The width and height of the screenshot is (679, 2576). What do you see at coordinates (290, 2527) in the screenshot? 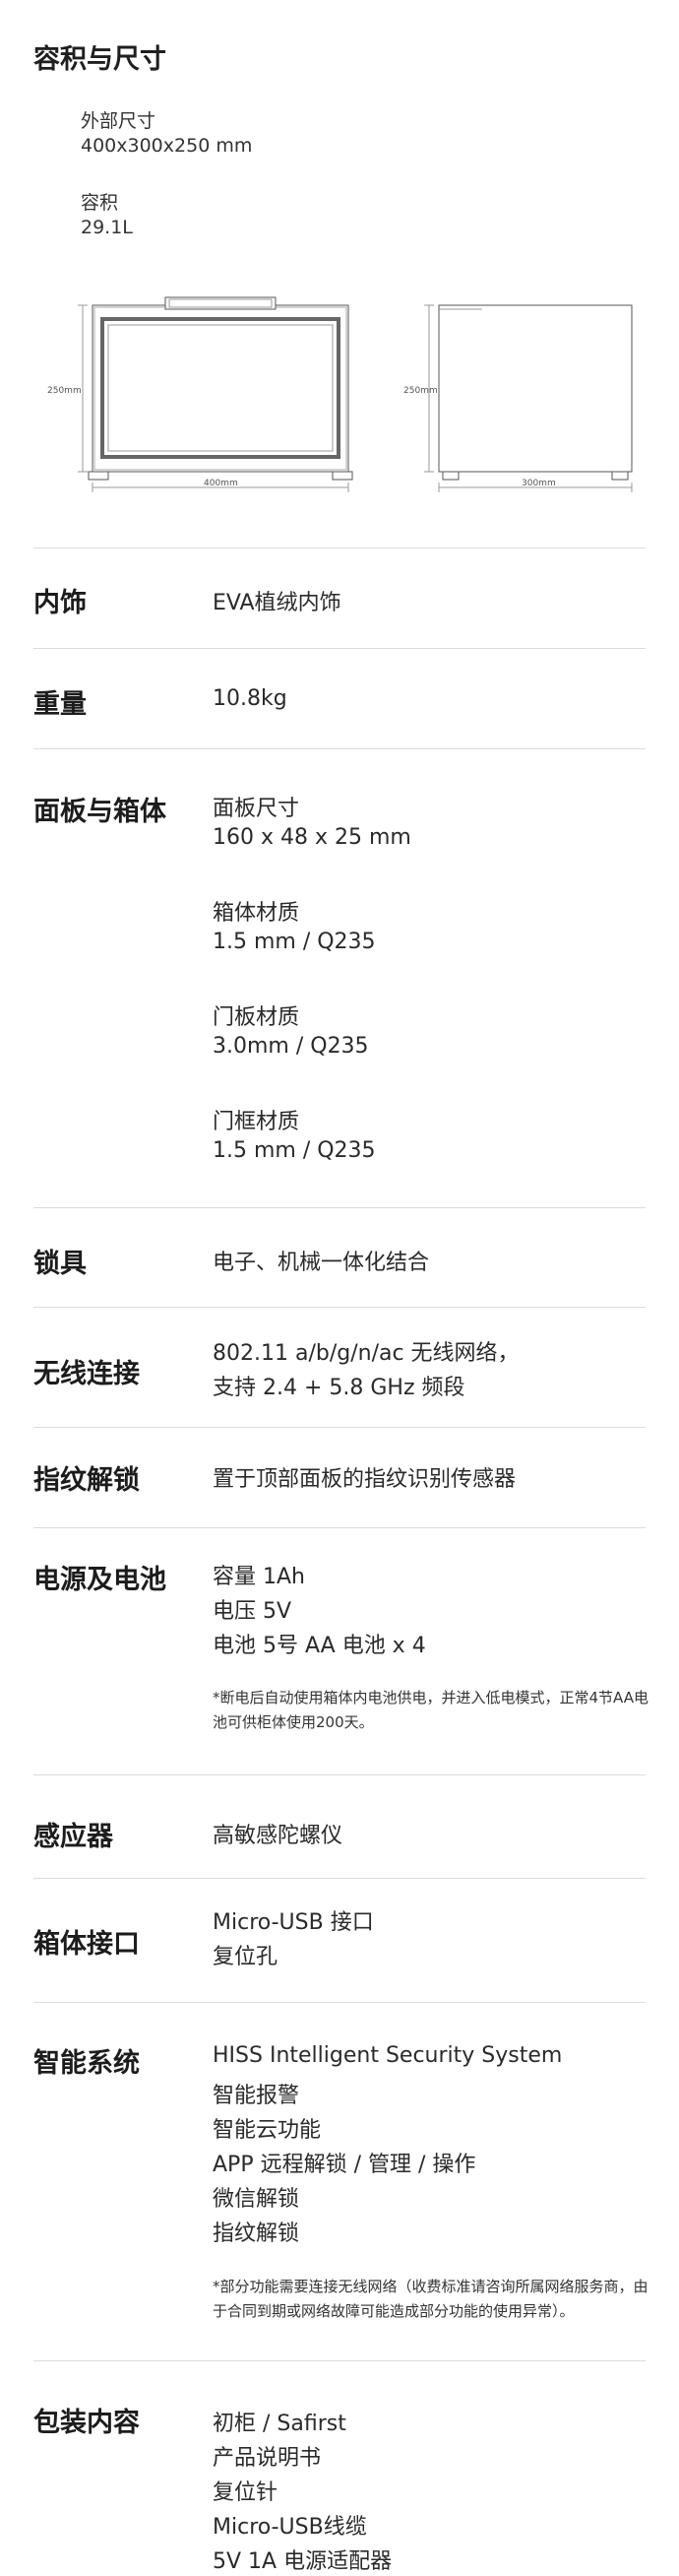
I see `package-item-usb-cable: Micro-USB线缆` at bounding box center [290, 2527].